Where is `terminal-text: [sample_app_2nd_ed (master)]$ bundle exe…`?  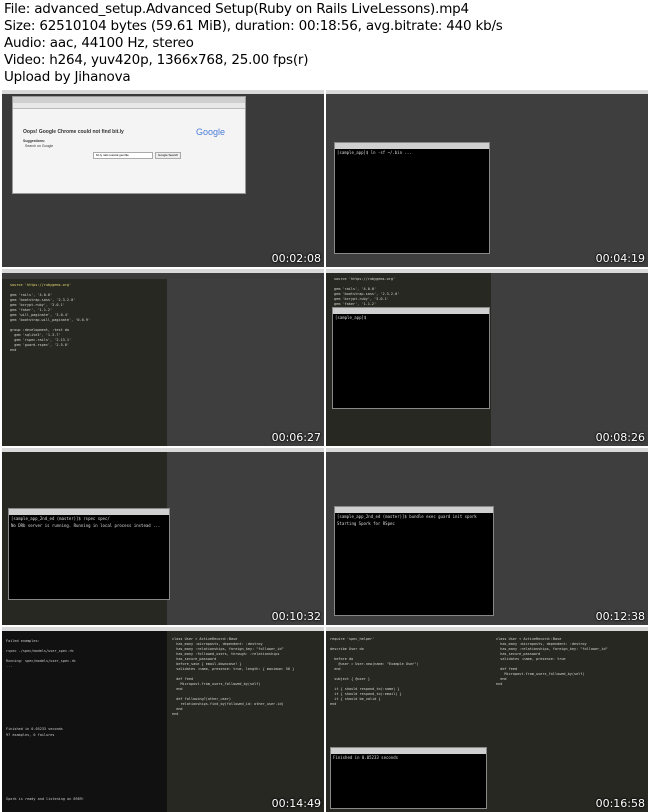
terminal-text: [sample_app_2nd_ed (master)]$ bundle exe… is located at coordinates (407, 516).